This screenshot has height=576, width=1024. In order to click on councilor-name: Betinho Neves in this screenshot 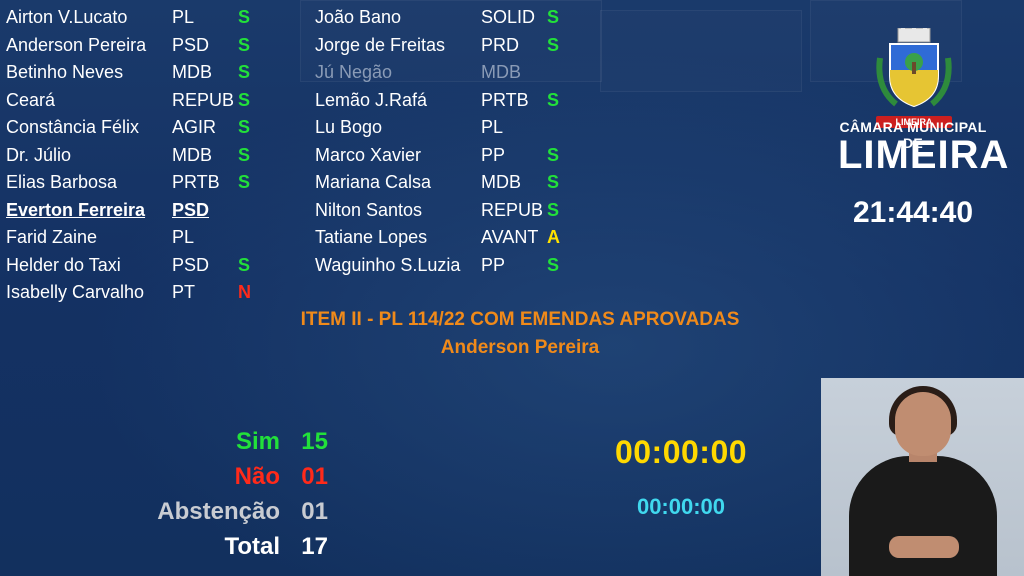, I will do `click(65, 72)`.